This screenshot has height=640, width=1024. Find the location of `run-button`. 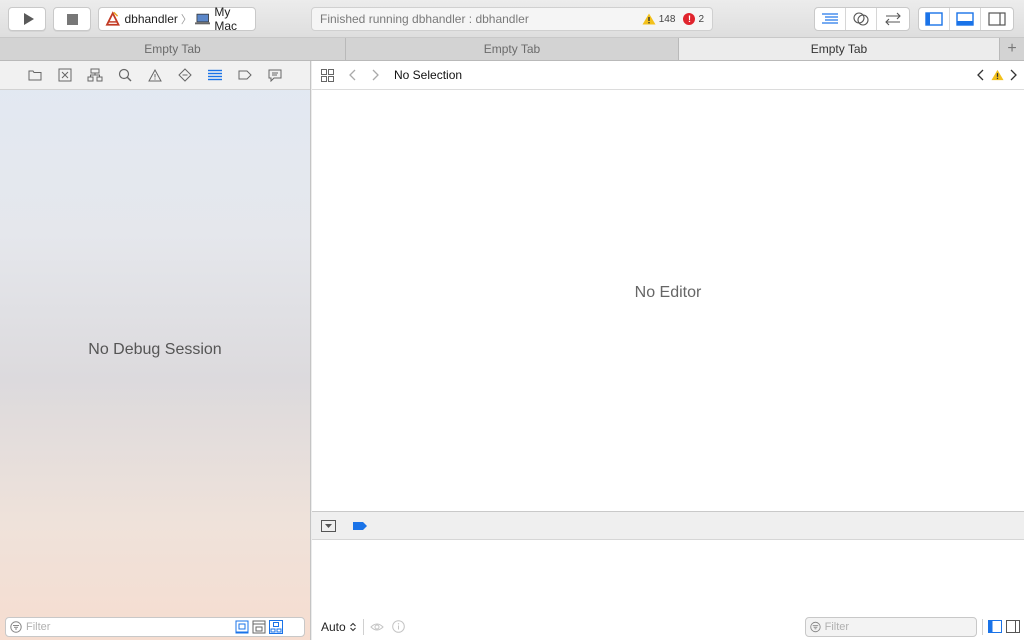

run-button is located at coordinates (27, 19).